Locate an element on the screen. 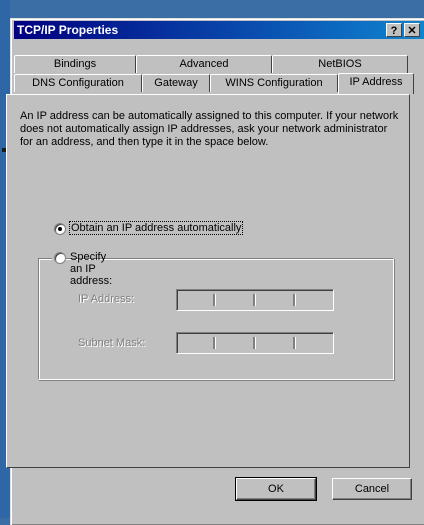 Image resolution: width=424 pixels, height=525 pixels. window-title: TCP/IP Properties is located at coordinates (68, 30).